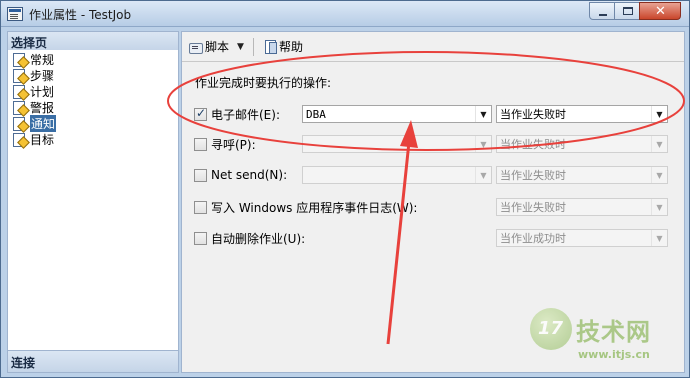 This screenshot has height=378, width=690. Describe the element at coordinates (249, 175) in the screenshot. I see `net-send-label: Net send(N):` at that location.